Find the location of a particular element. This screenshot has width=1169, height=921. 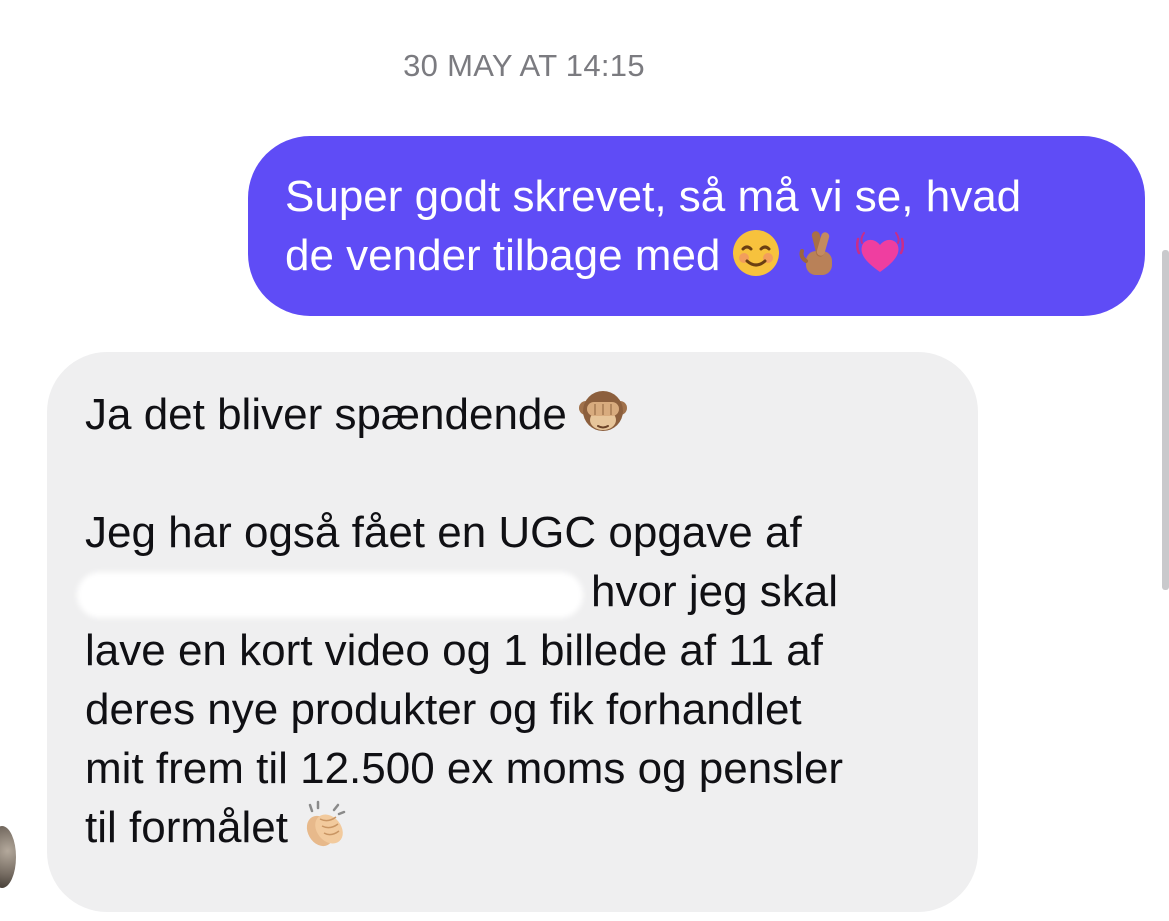

message-line: deres nye produkter og fik forhandlet is located at coordinates (443, 709).